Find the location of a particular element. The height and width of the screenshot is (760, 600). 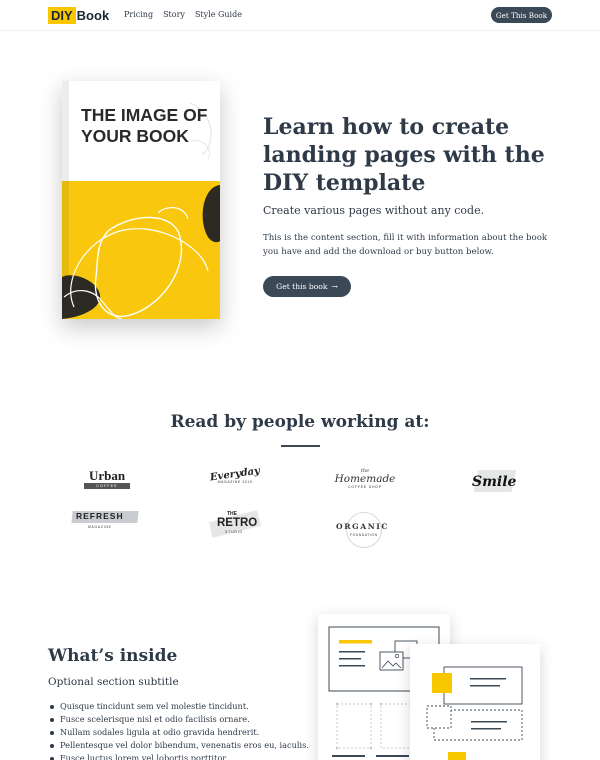

get-this-book-button: Get this book → is located at coordinates (307, 286).